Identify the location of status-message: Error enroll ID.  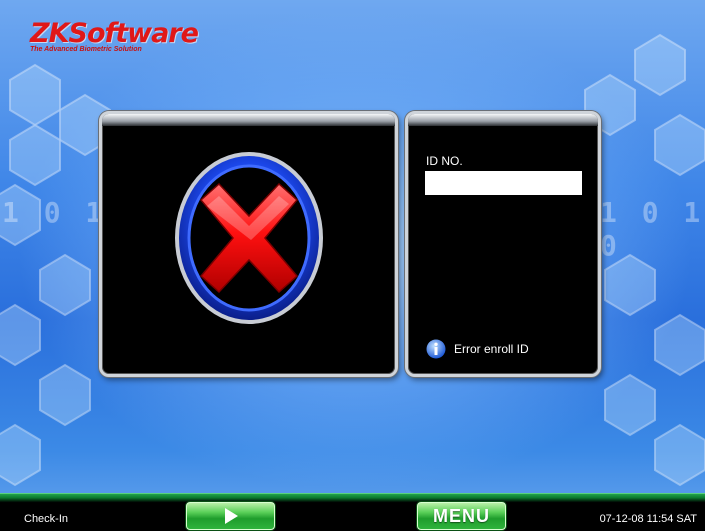
(477, 349).